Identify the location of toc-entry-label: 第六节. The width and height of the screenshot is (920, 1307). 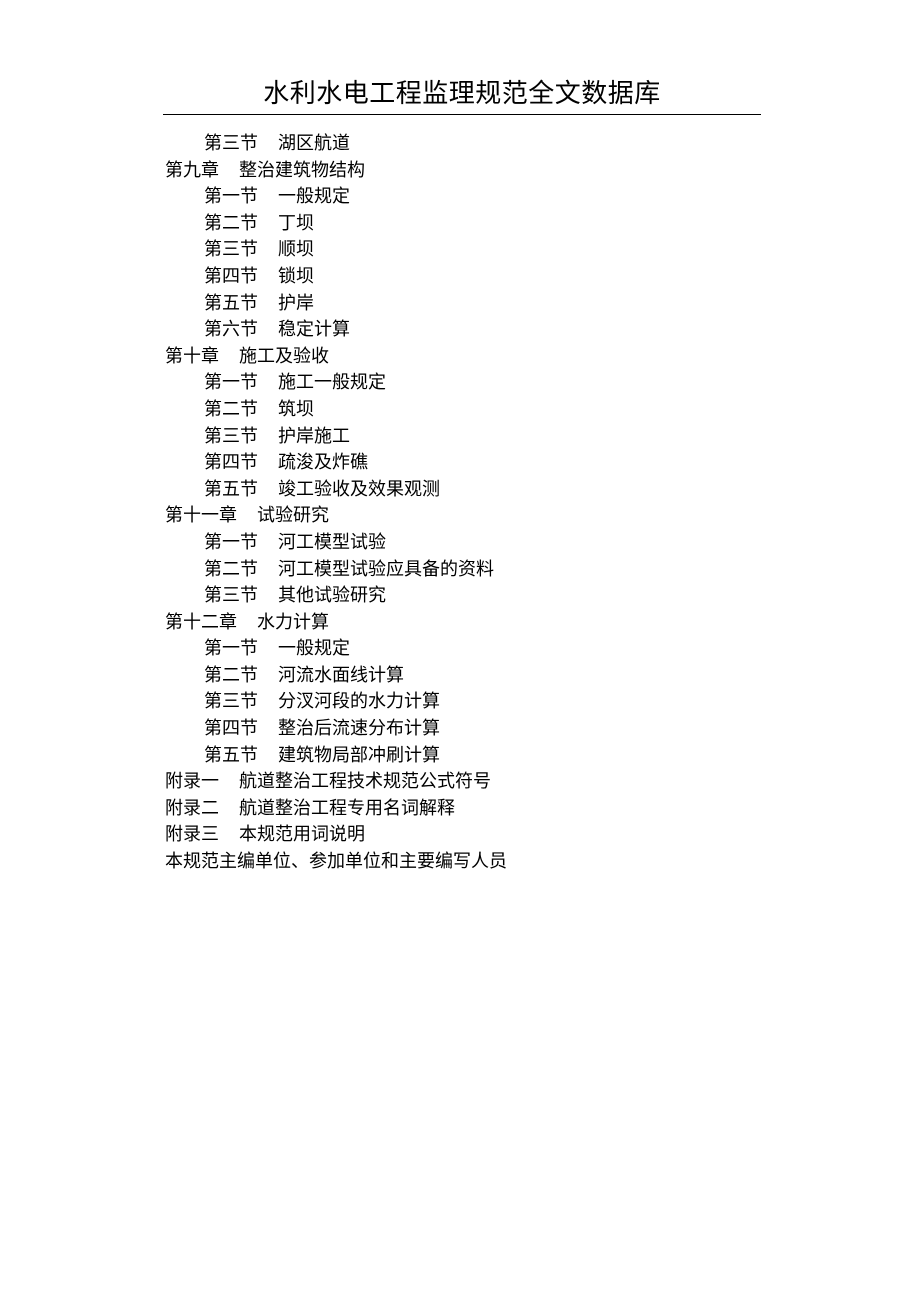
(231, 330).